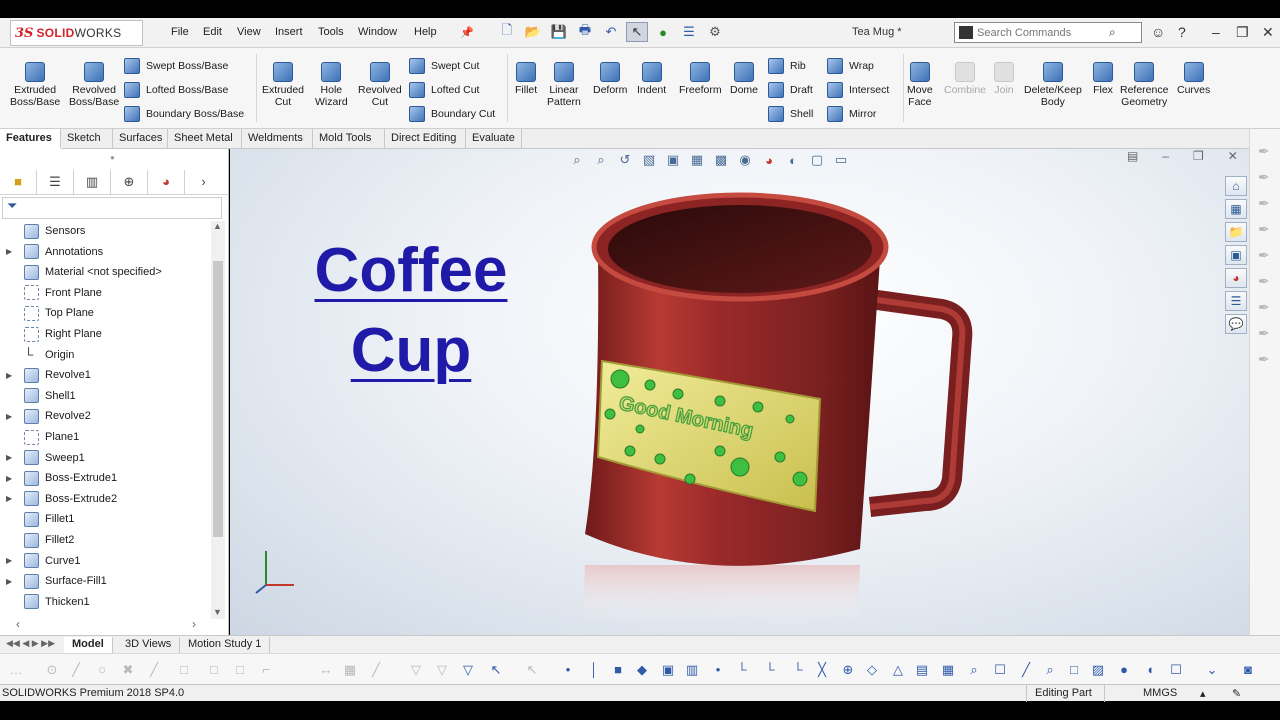 The width and height of the screenshot is (1280, 720). Describe the element at coordinates (663, 32) in the screenshot. I see `rebuild-icon: ●` at that location.